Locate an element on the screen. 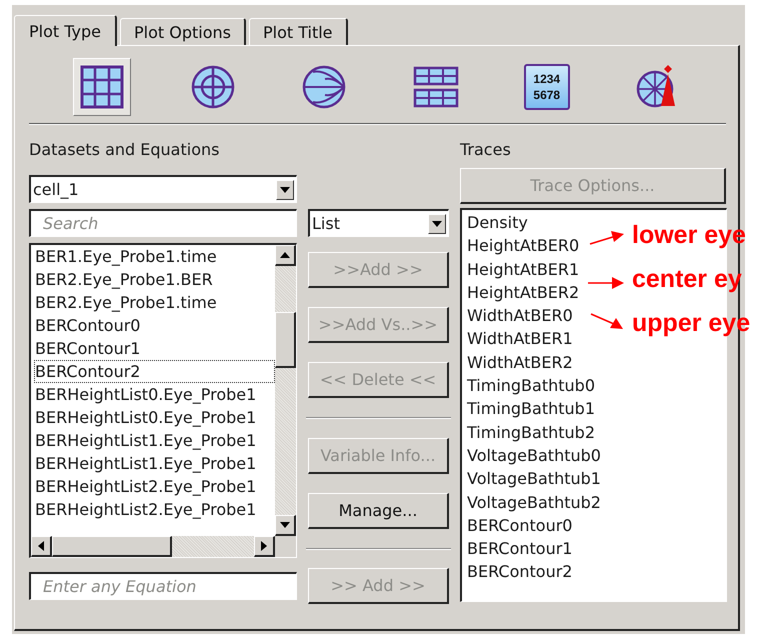 The image size is (759, 638). view-dropdown: List is located at coordinates (378, 223).